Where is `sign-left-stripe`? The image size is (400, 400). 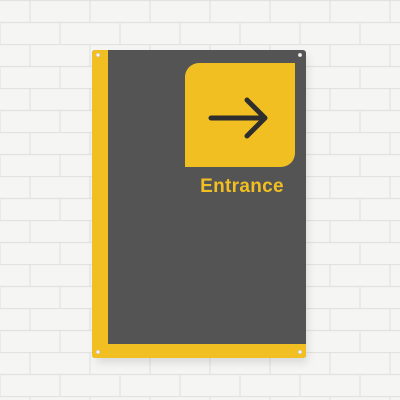 sign-left-stripe is located at coordinates (100, 204).